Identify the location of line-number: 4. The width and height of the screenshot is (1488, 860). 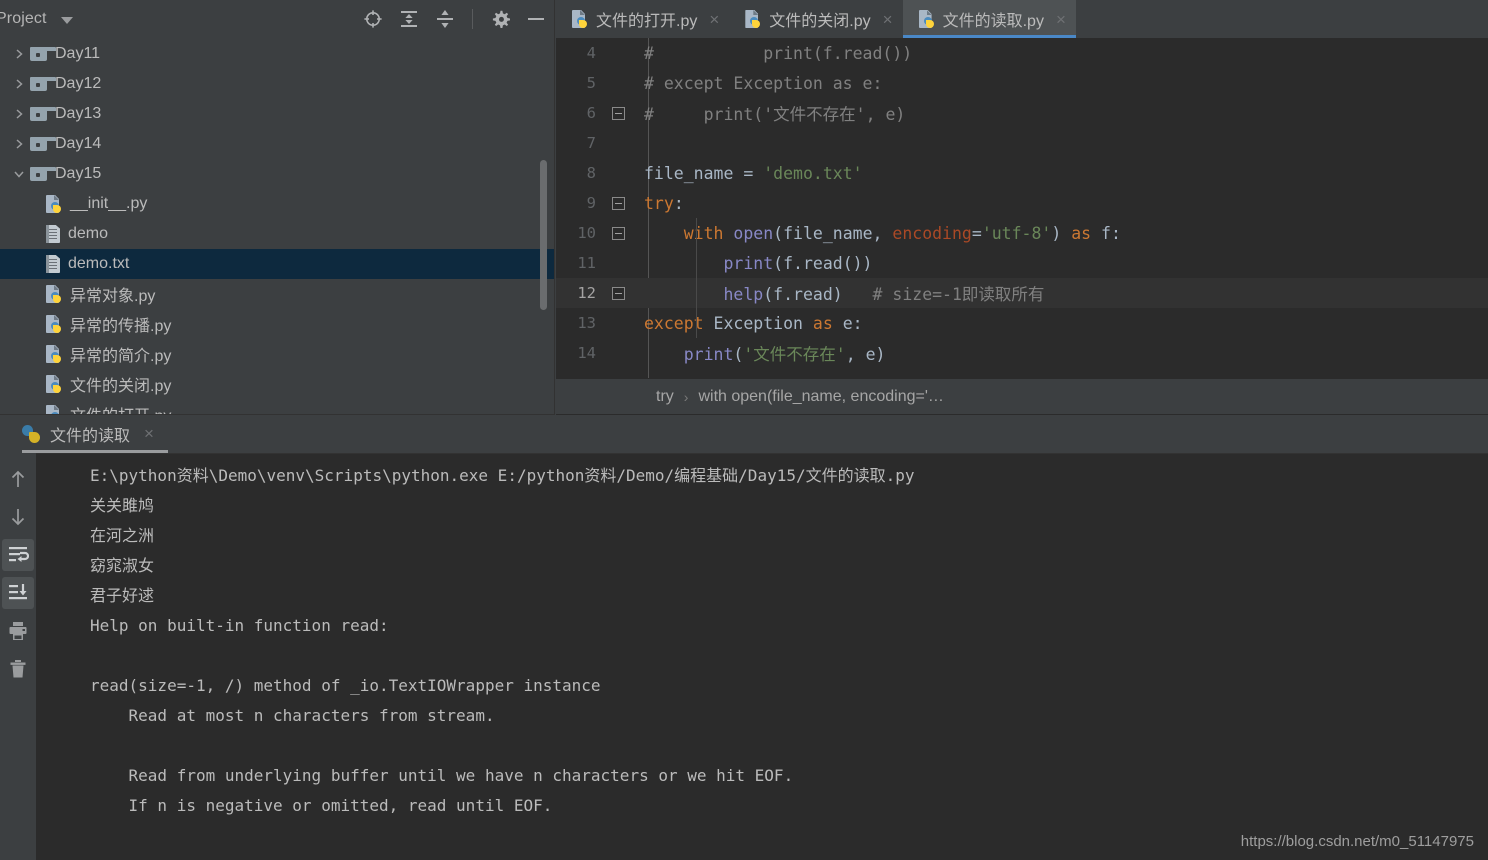
(591, 53).